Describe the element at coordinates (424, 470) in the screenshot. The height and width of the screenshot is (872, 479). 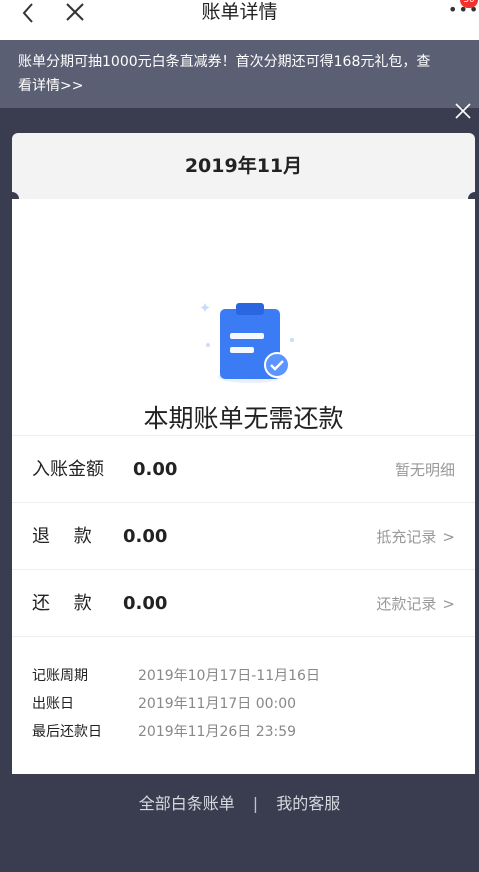
I see `no-detail-text: 暂无明细` at that location.